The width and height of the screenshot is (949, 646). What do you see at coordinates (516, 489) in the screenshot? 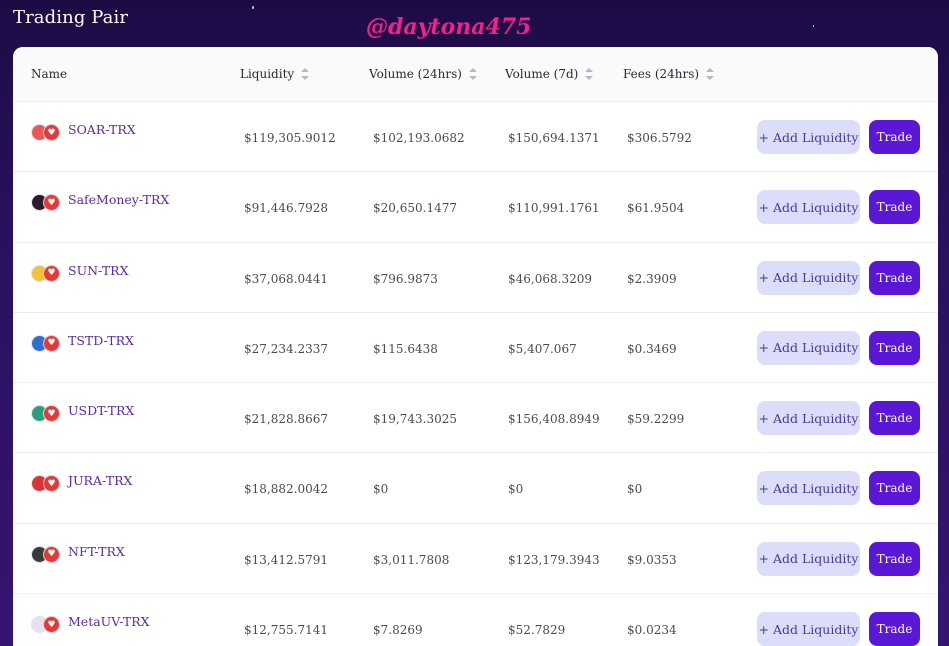
I see `volume-7d-value: $0` at bounding box center [516, 489].